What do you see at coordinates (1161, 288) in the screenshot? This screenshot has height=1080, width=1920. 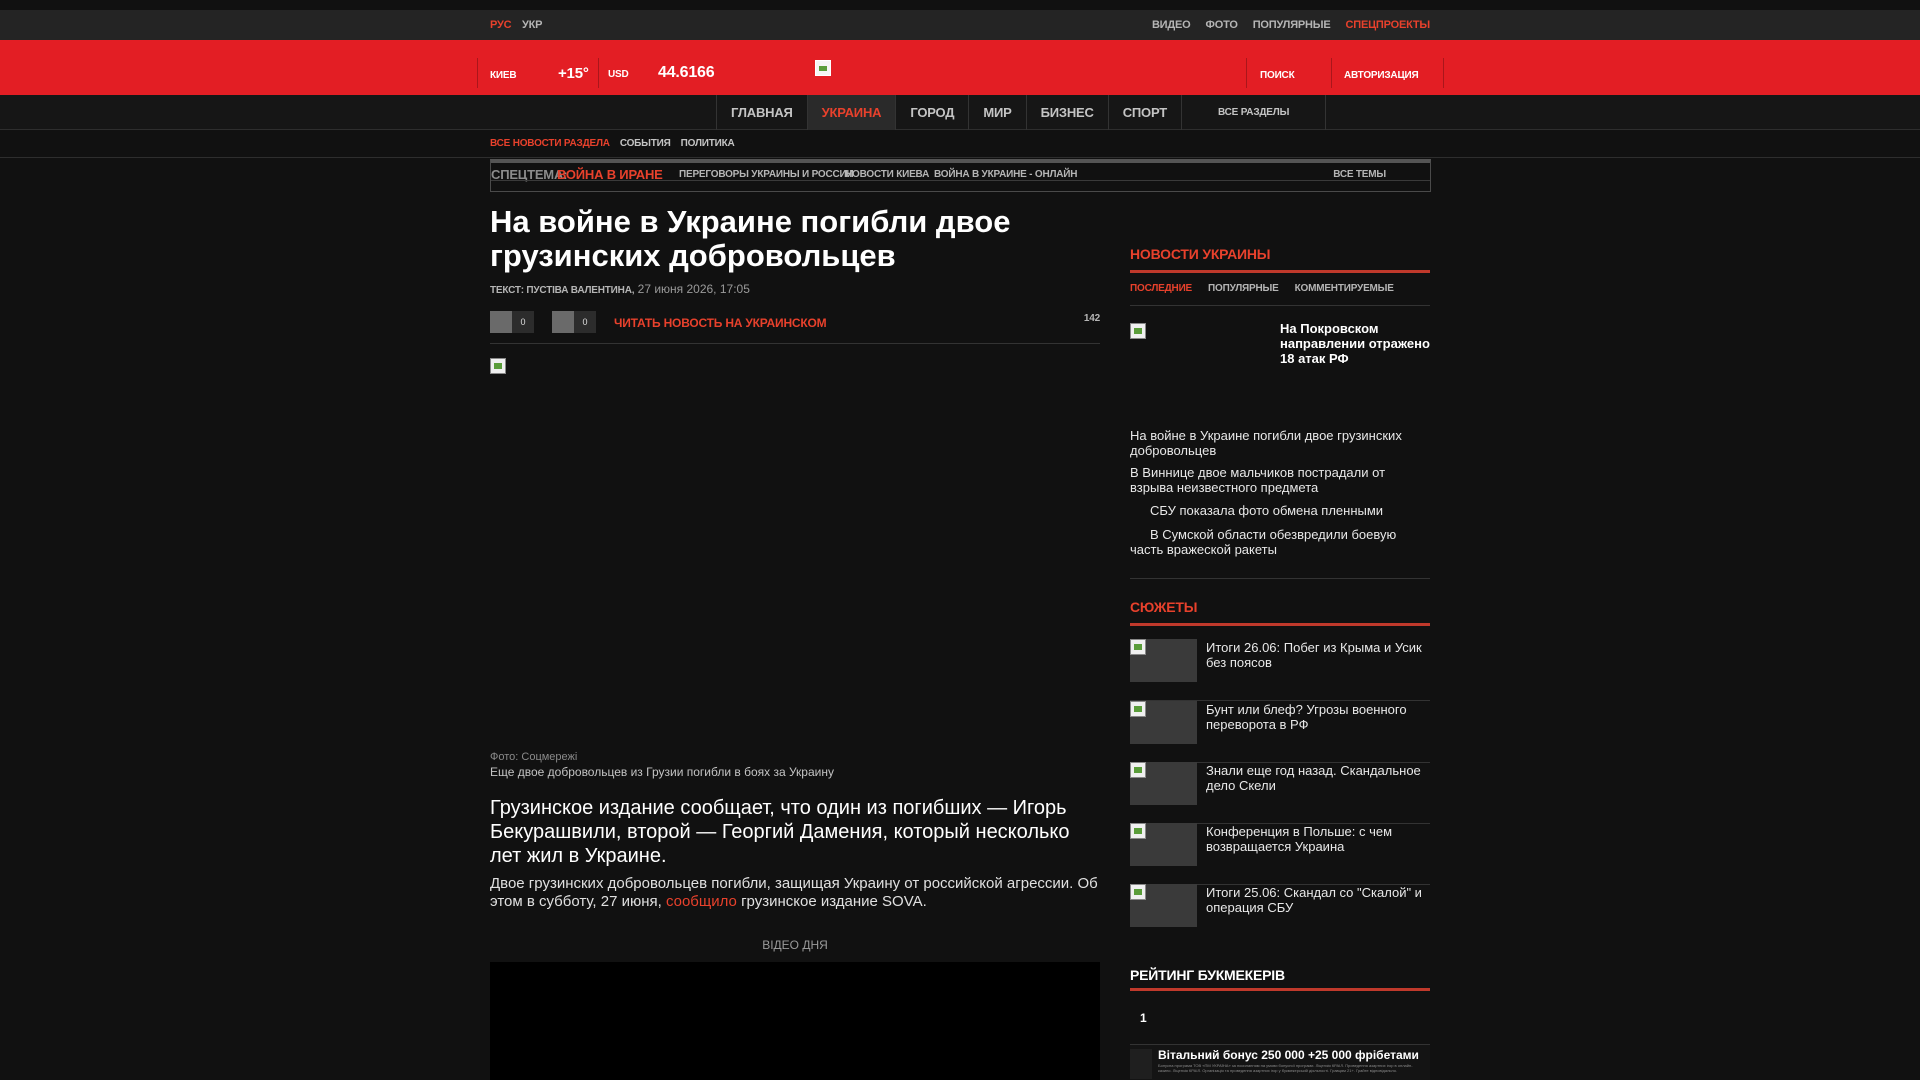 I see `tab-latest: ПОСЛЕДНИЕ` at bounding box center [1161, 288].